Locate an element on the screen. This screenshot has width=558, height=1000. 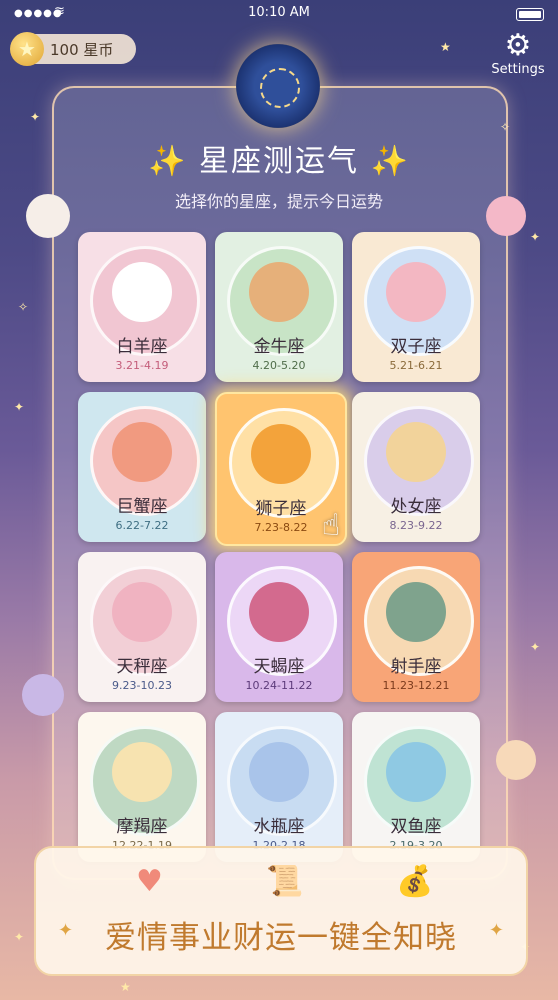
tap-pointer-icon: ☝ is located at coordinates (331, 525).